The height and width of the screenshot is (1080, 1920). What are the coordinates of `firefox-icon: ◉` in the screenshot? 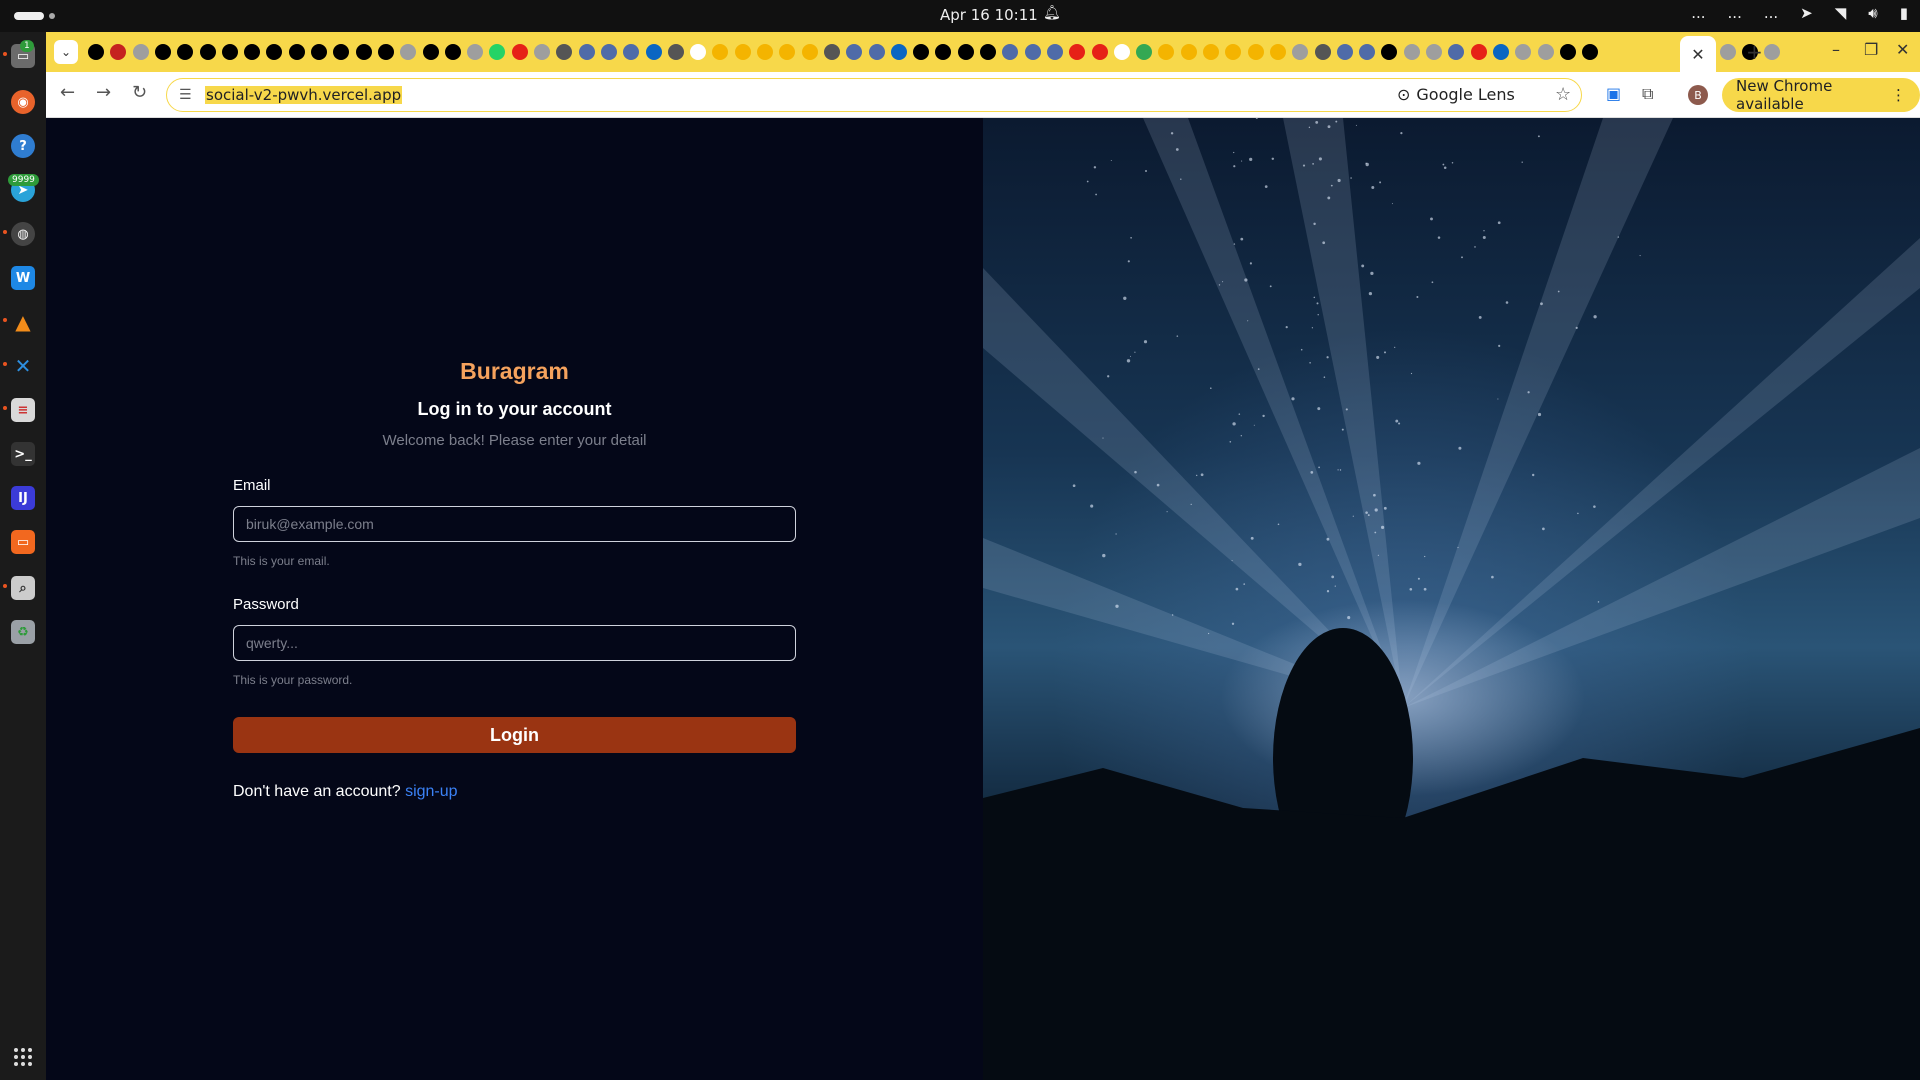 It's located at (23, 102).